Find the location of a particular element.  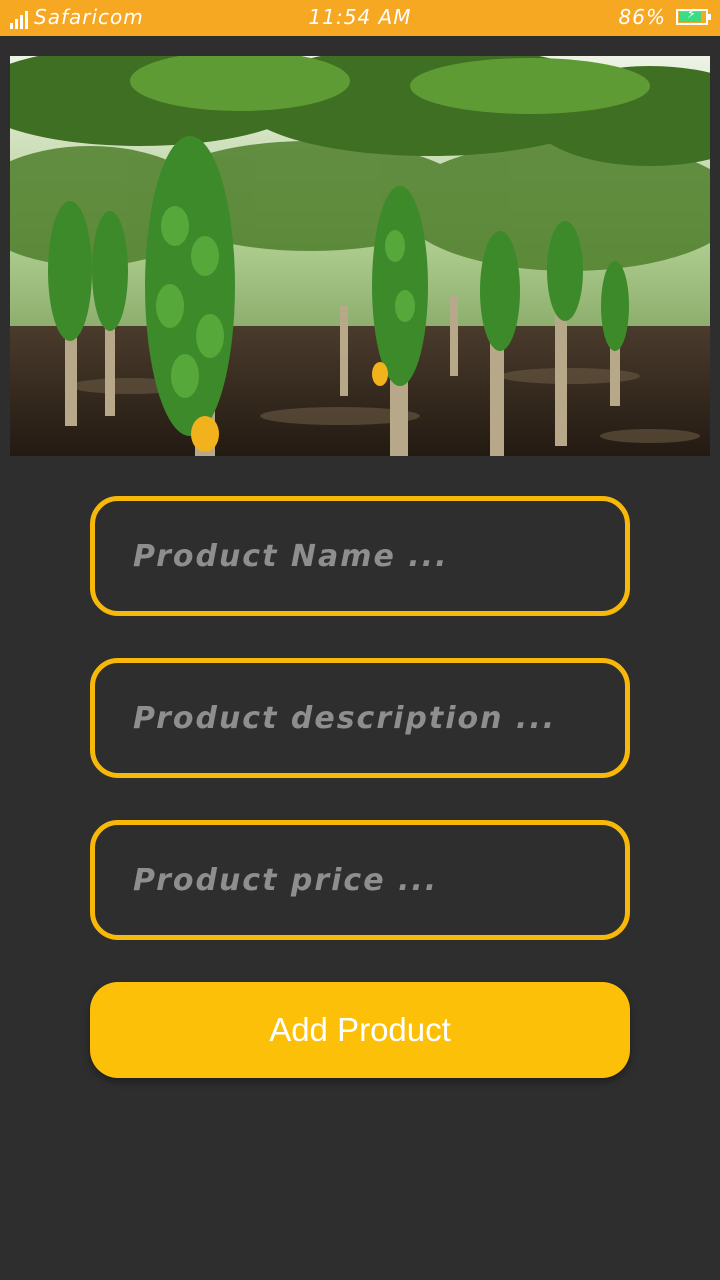

status-time: 11:54 AM is located at coordinates (360, 17).